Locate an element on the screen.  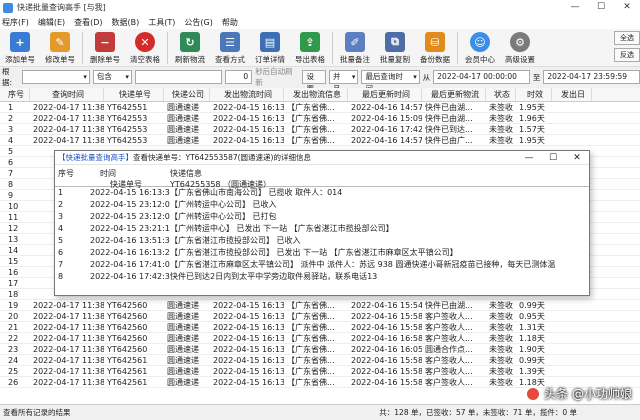
logic-select: 并且 is located at coordinates (343, 81).